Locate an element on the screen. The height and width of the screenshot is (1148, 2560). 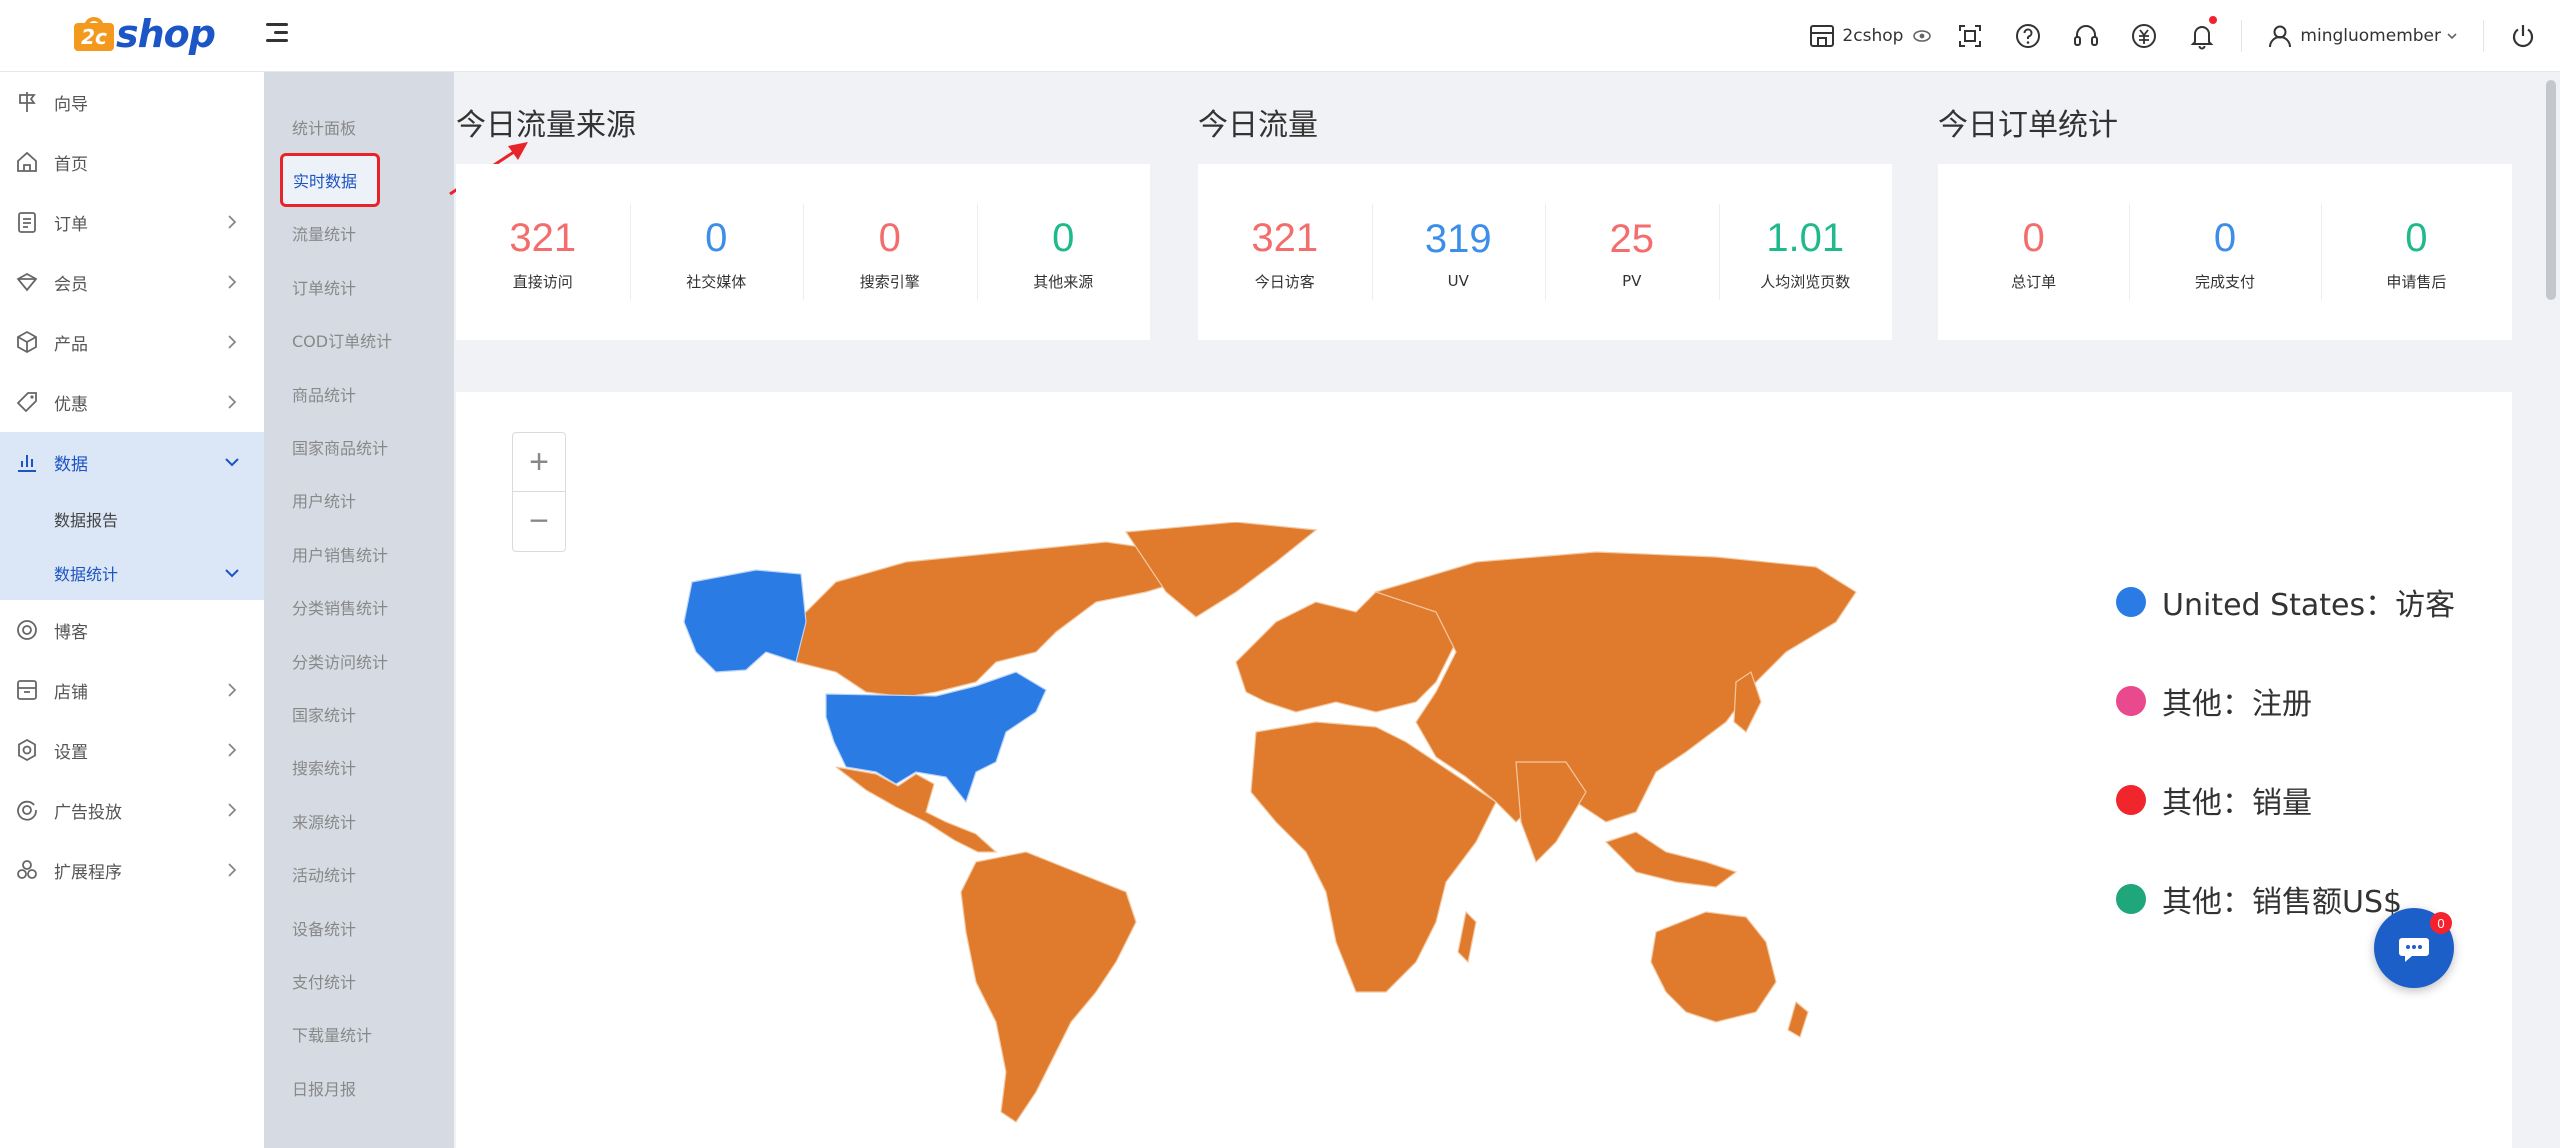
map-canada is located at coordinates (991, 619).